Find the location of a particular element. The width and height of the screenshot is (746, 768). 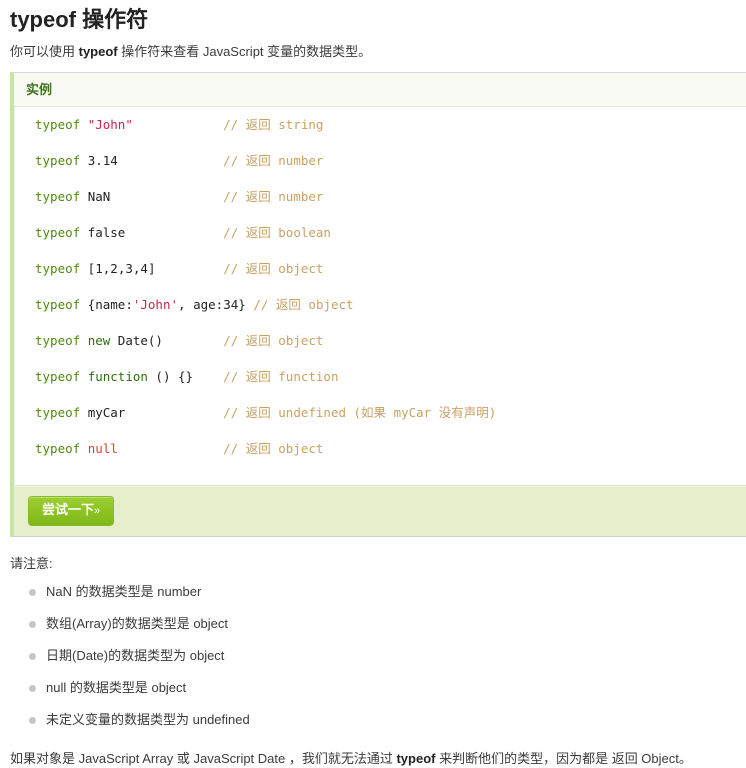

example-footer: 尝试一下» is located at coordinates (380, 511).